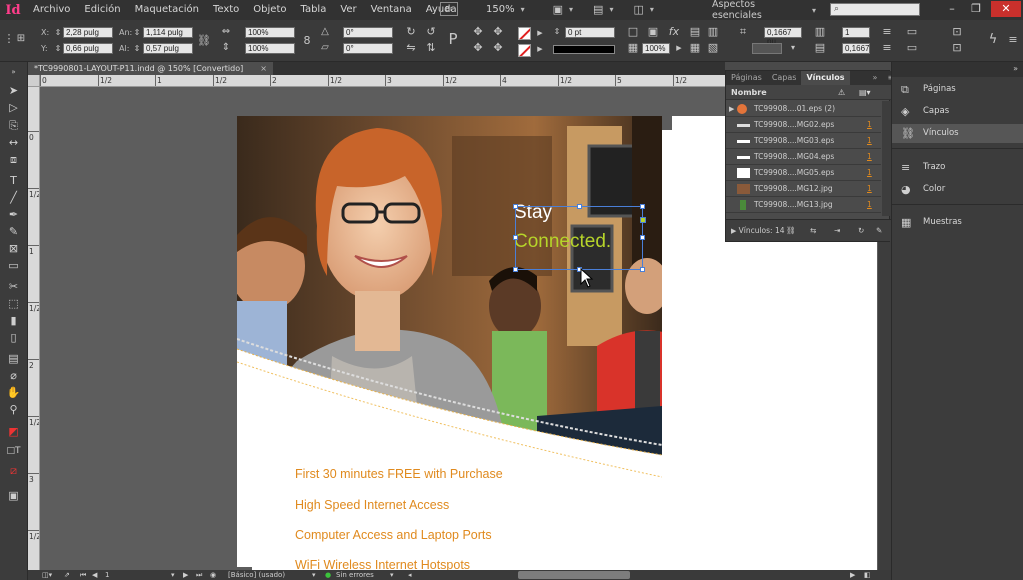 This screenshot has width=1023, height=580. What do you see at coordinates (674, 32) in the screenshot?
I see `fx-icon: fx` at bounding box center [674, 32].